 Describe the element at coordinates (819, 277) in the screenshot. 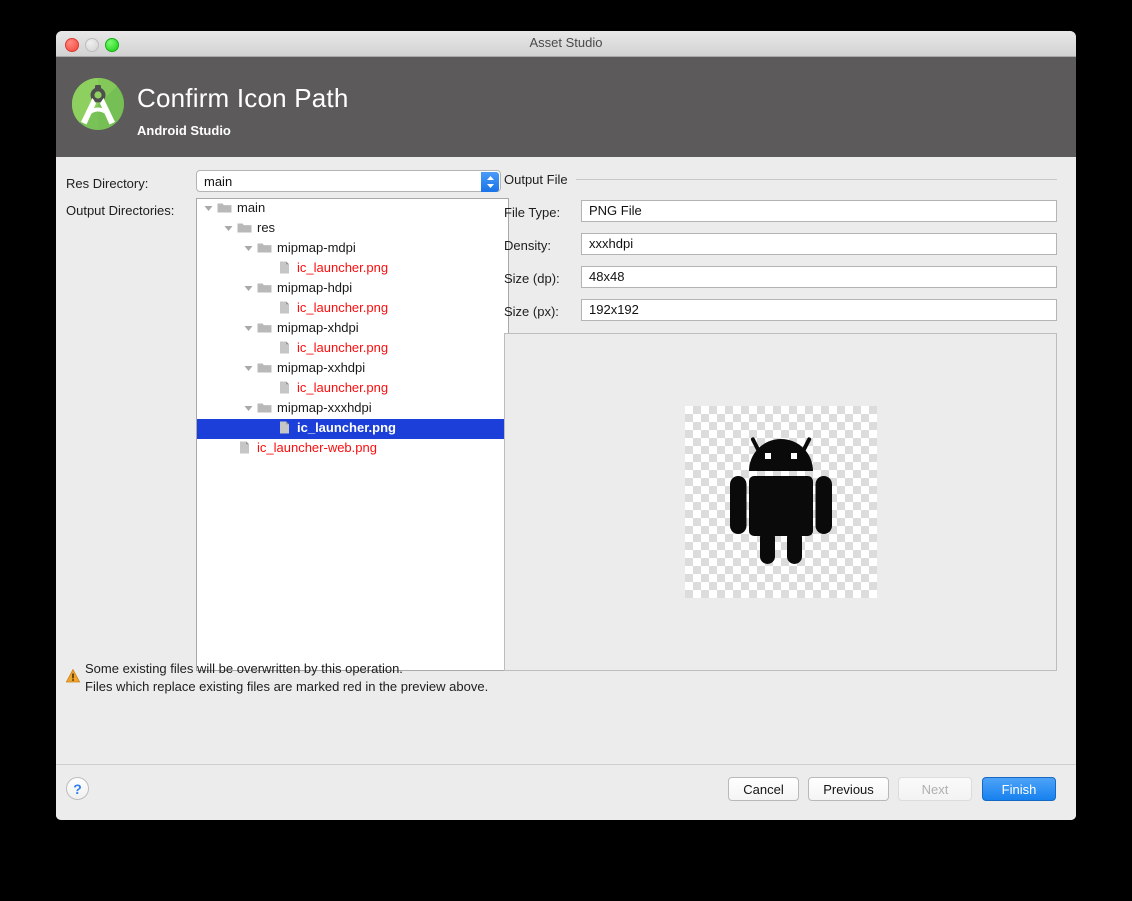

I see `size-dp-field: 48x48` at that location.